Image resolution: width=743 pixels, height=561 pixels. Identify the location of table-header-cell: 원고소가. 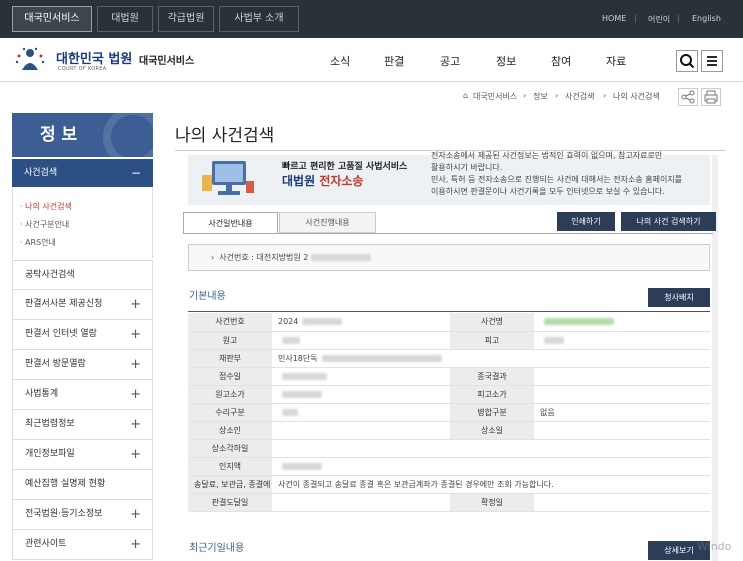
(230, 394).